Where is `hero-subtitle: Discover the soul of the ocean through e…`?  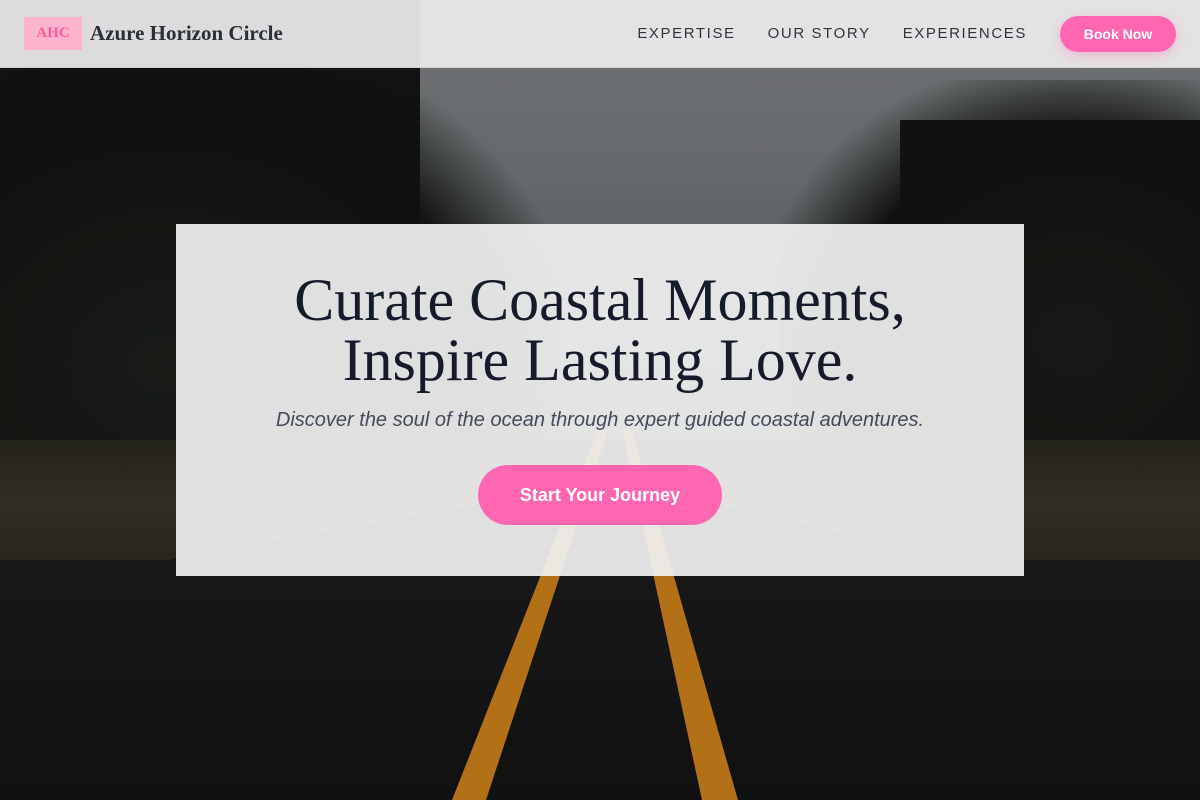
hero-subtitle: Discover the soul of the ocean through e… is located at coordinates (600, 420).